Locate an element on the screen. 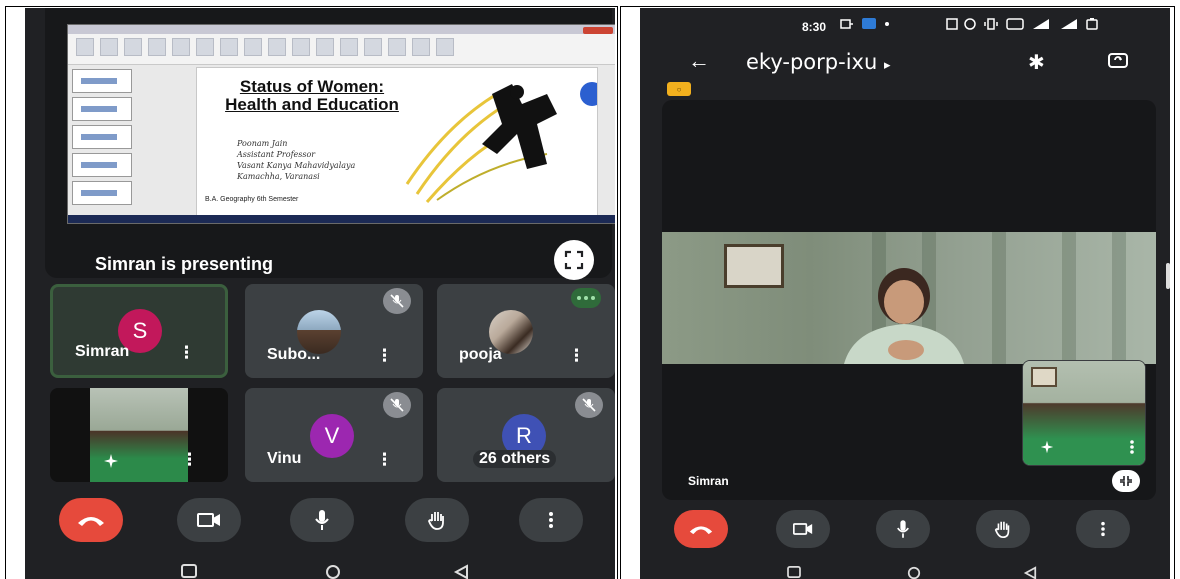  fullscreen-icon is located at coordinates (574, 260).